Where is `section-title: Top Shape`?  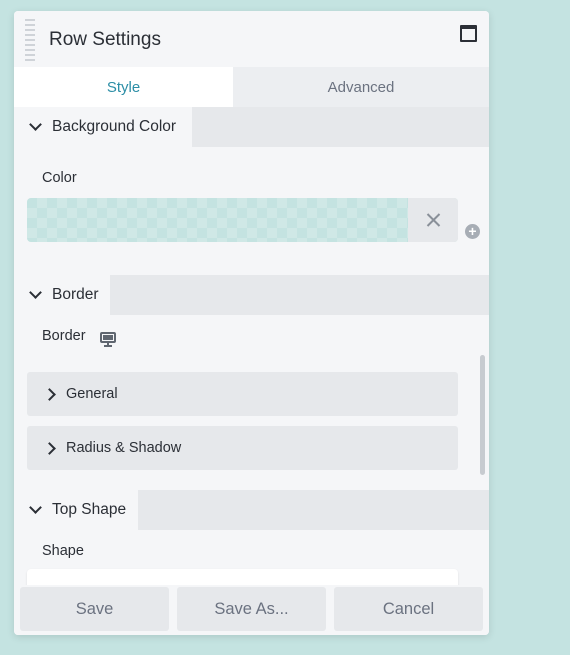
section-title: Top Shape is located at coordinates (89, 509).